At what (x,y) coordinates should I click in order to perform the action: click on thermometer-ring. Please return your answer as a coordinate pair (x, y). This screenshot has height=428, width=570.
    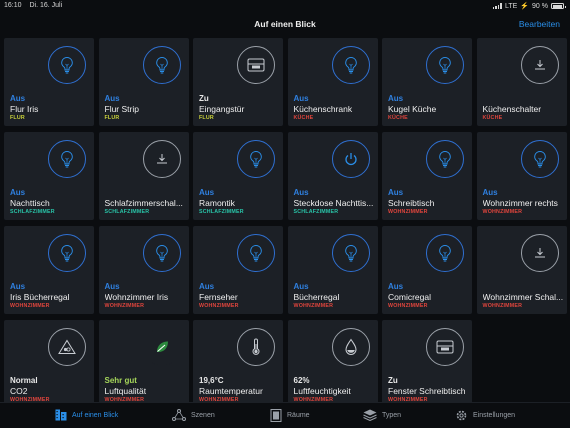
    Looking at the image, I should click on (256, 347).